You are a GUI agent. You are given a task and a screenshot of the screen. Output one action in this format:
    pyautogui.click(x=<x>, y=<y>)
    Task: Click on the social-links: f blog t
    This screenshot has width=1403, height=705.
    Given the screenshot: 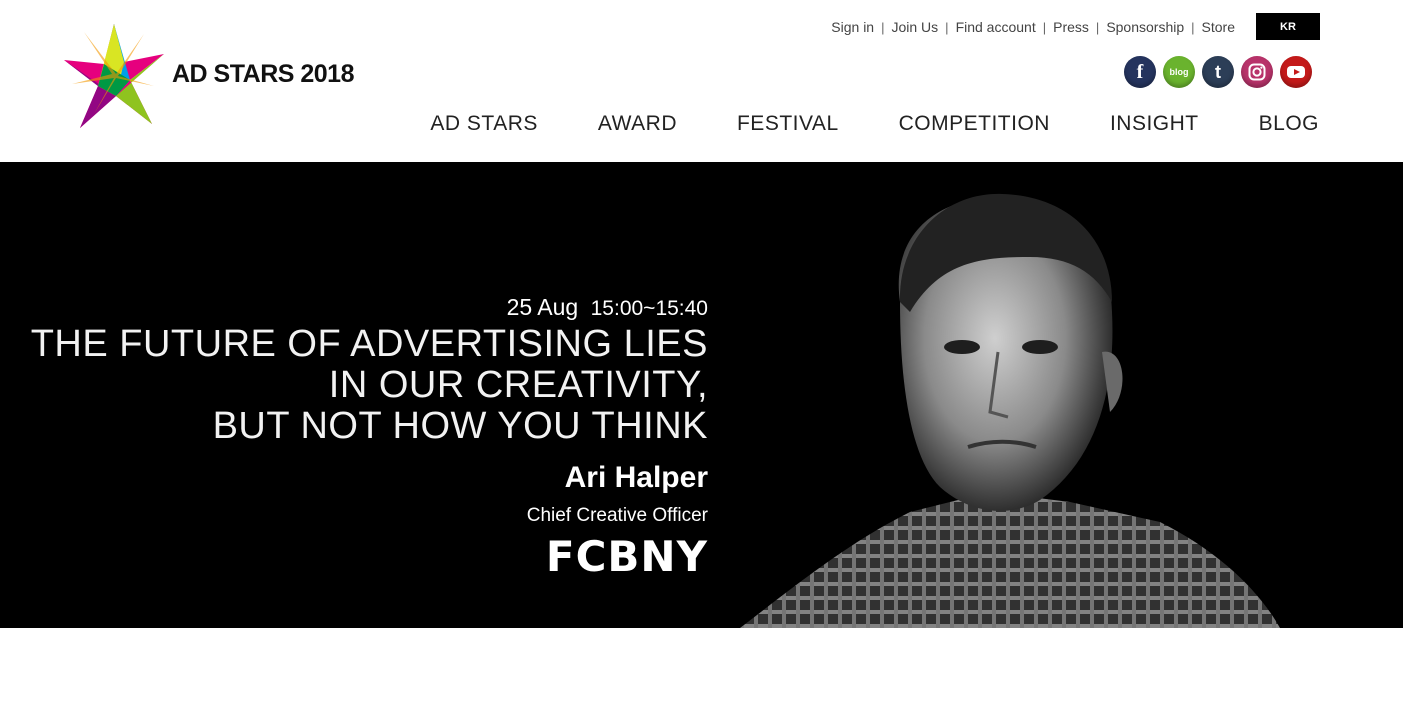 What is the action you would take?
    pyautogui.click(x=1221, y=72)
    